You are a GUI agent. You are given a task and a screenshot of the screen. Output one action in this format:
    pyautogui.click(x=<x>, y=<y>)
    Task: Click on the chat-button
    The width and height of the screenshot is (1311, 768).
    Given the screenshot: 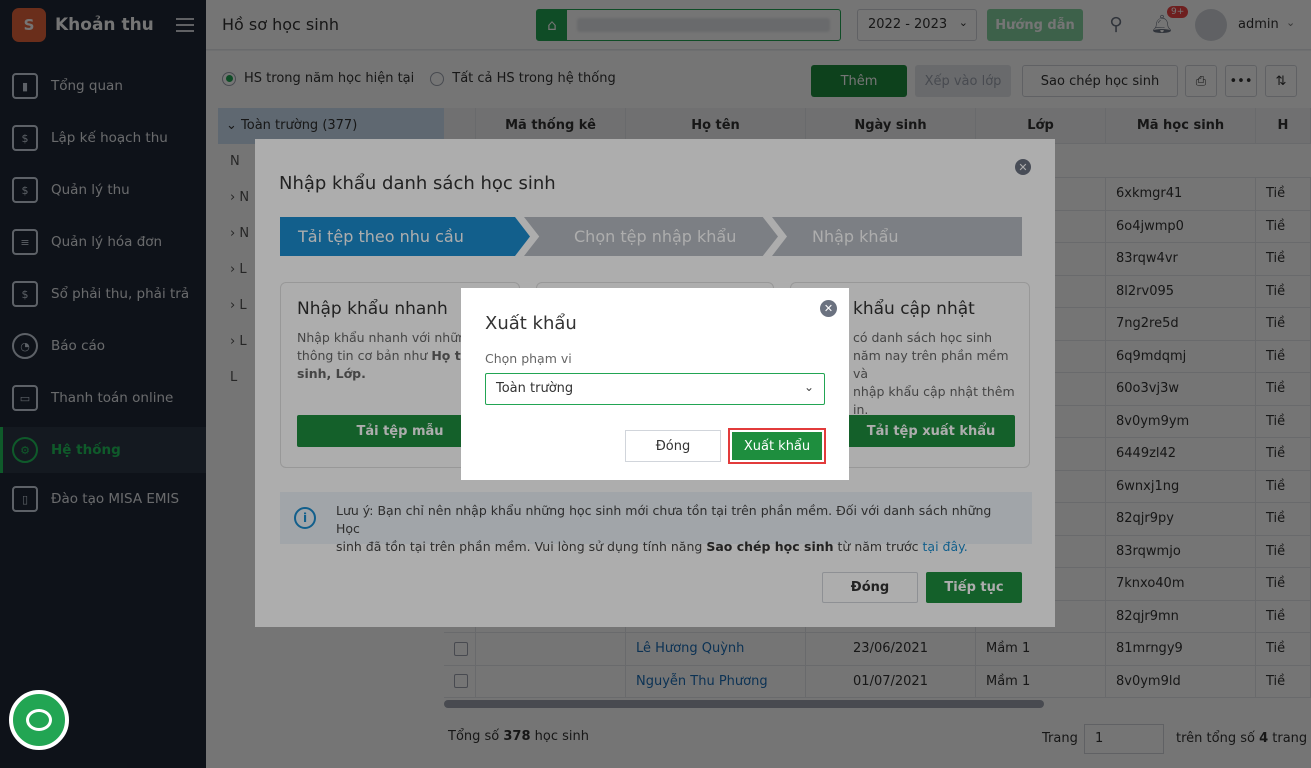 What is the action you would take?
    pyautogui.click(x=39, y=720)
    